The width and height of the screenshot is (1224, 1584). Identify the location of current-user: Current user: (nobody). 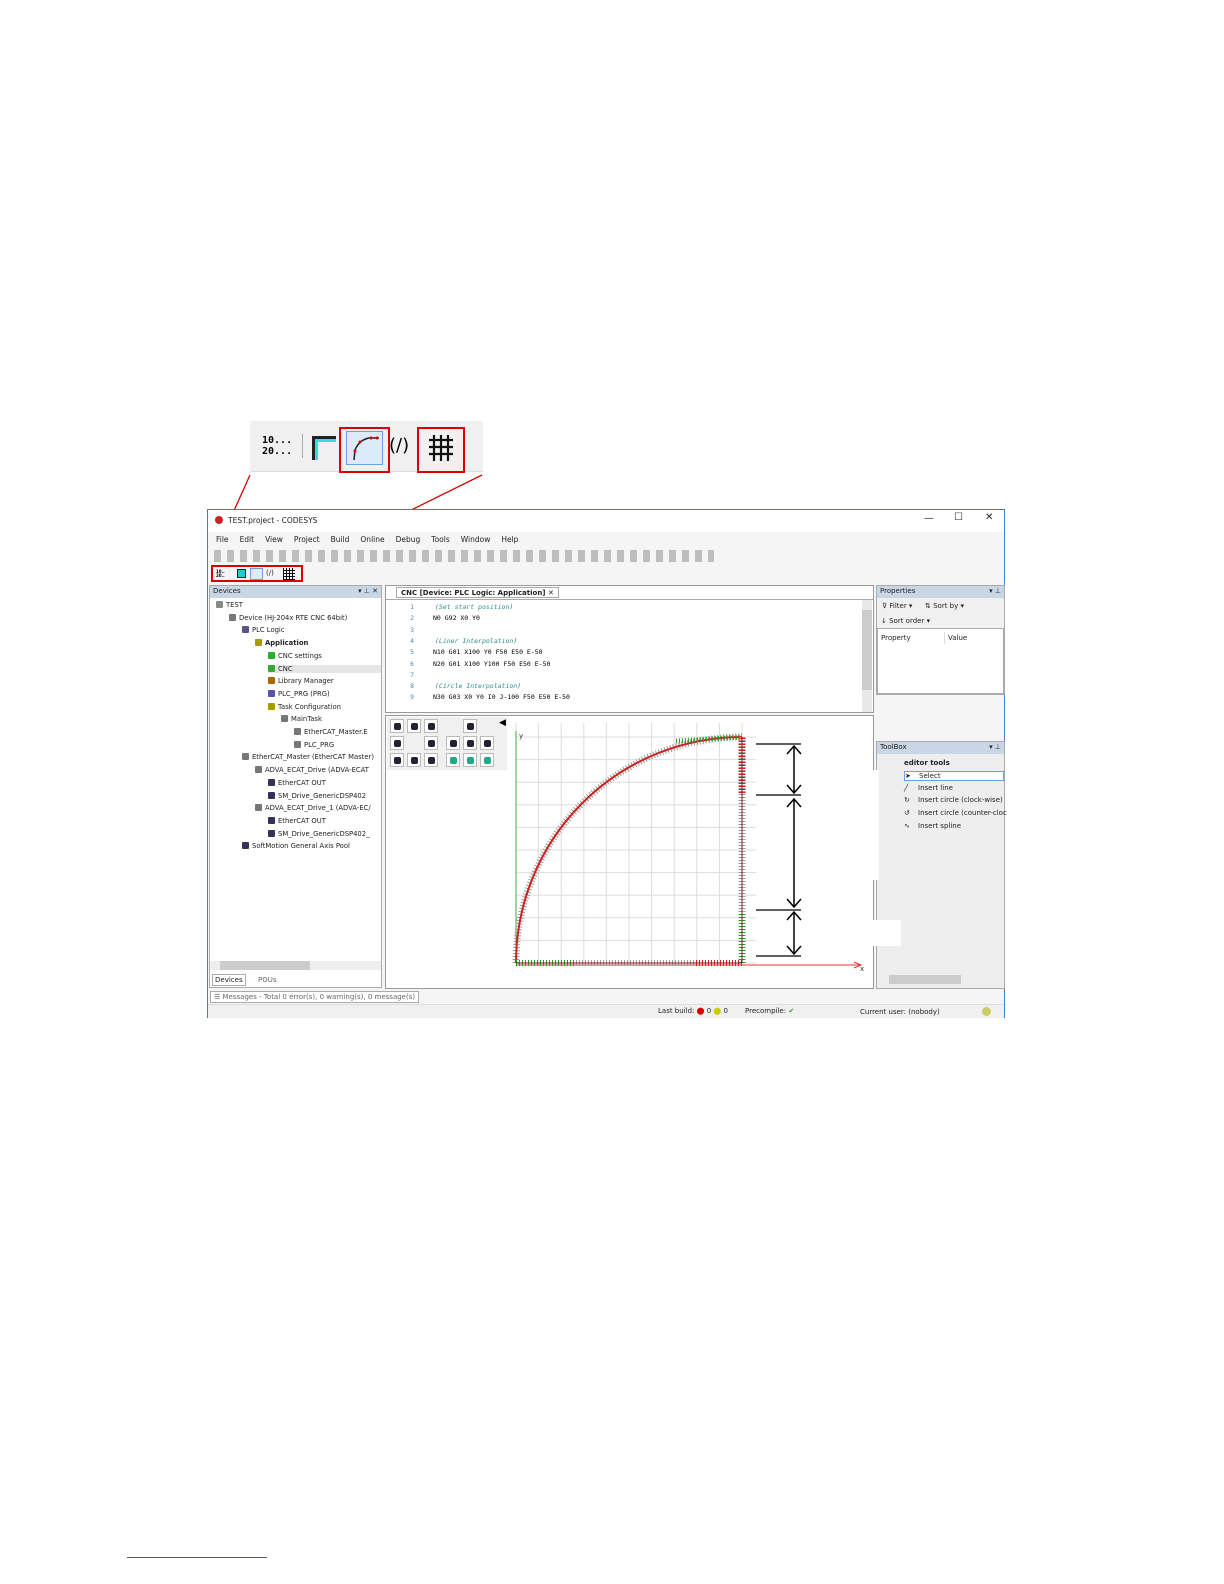
(900, 1012).